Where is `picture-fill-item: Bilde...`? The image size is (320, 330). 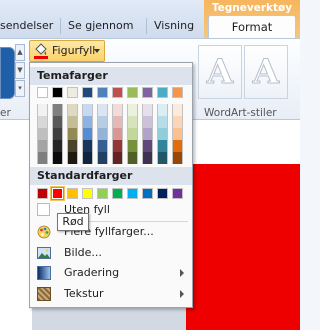 picture-fill-item: Bilde... is located at coordinates (111, 253).